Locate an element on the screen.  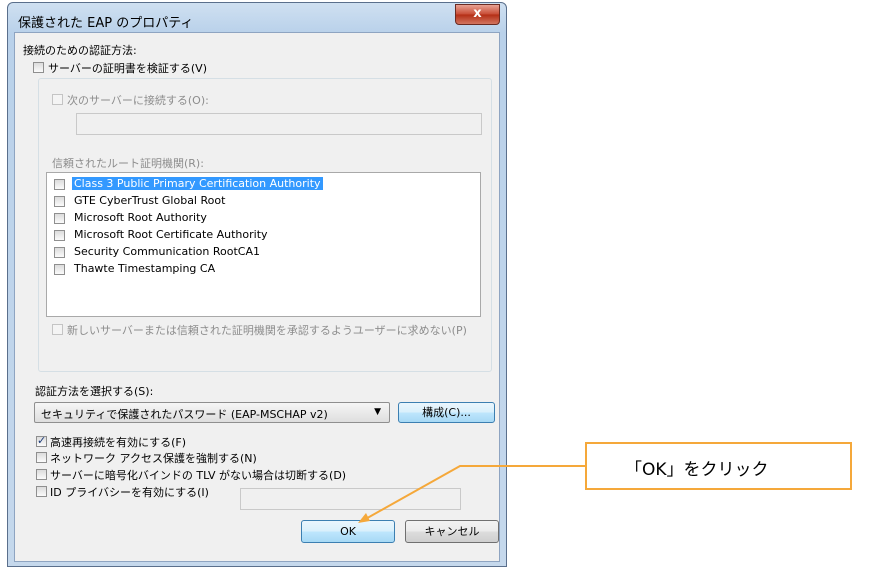
callout-arrow-head is located at coordinates (364, 518).